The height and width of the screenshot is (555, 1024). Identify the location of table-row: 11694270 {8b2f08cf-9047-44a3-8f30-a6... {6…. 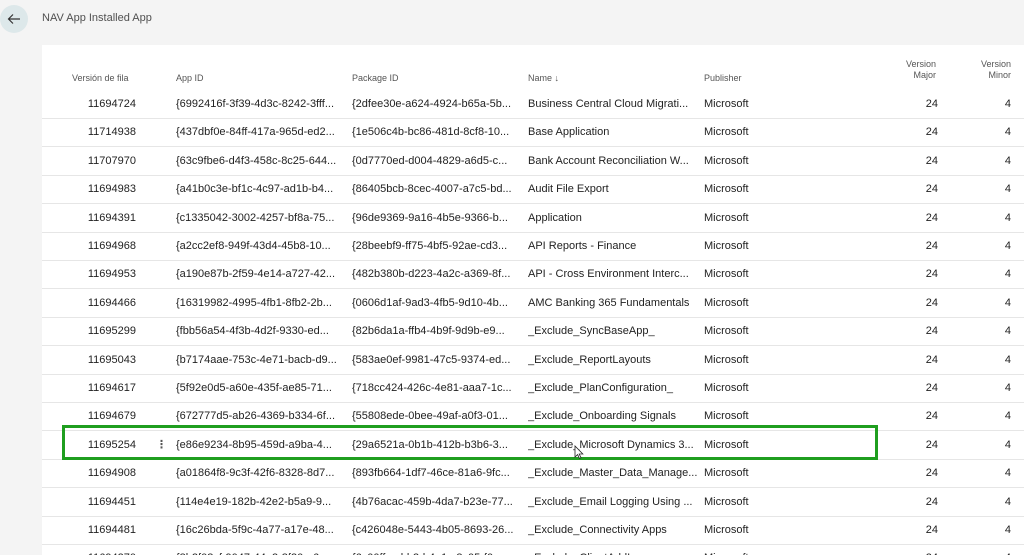
(533, 549).